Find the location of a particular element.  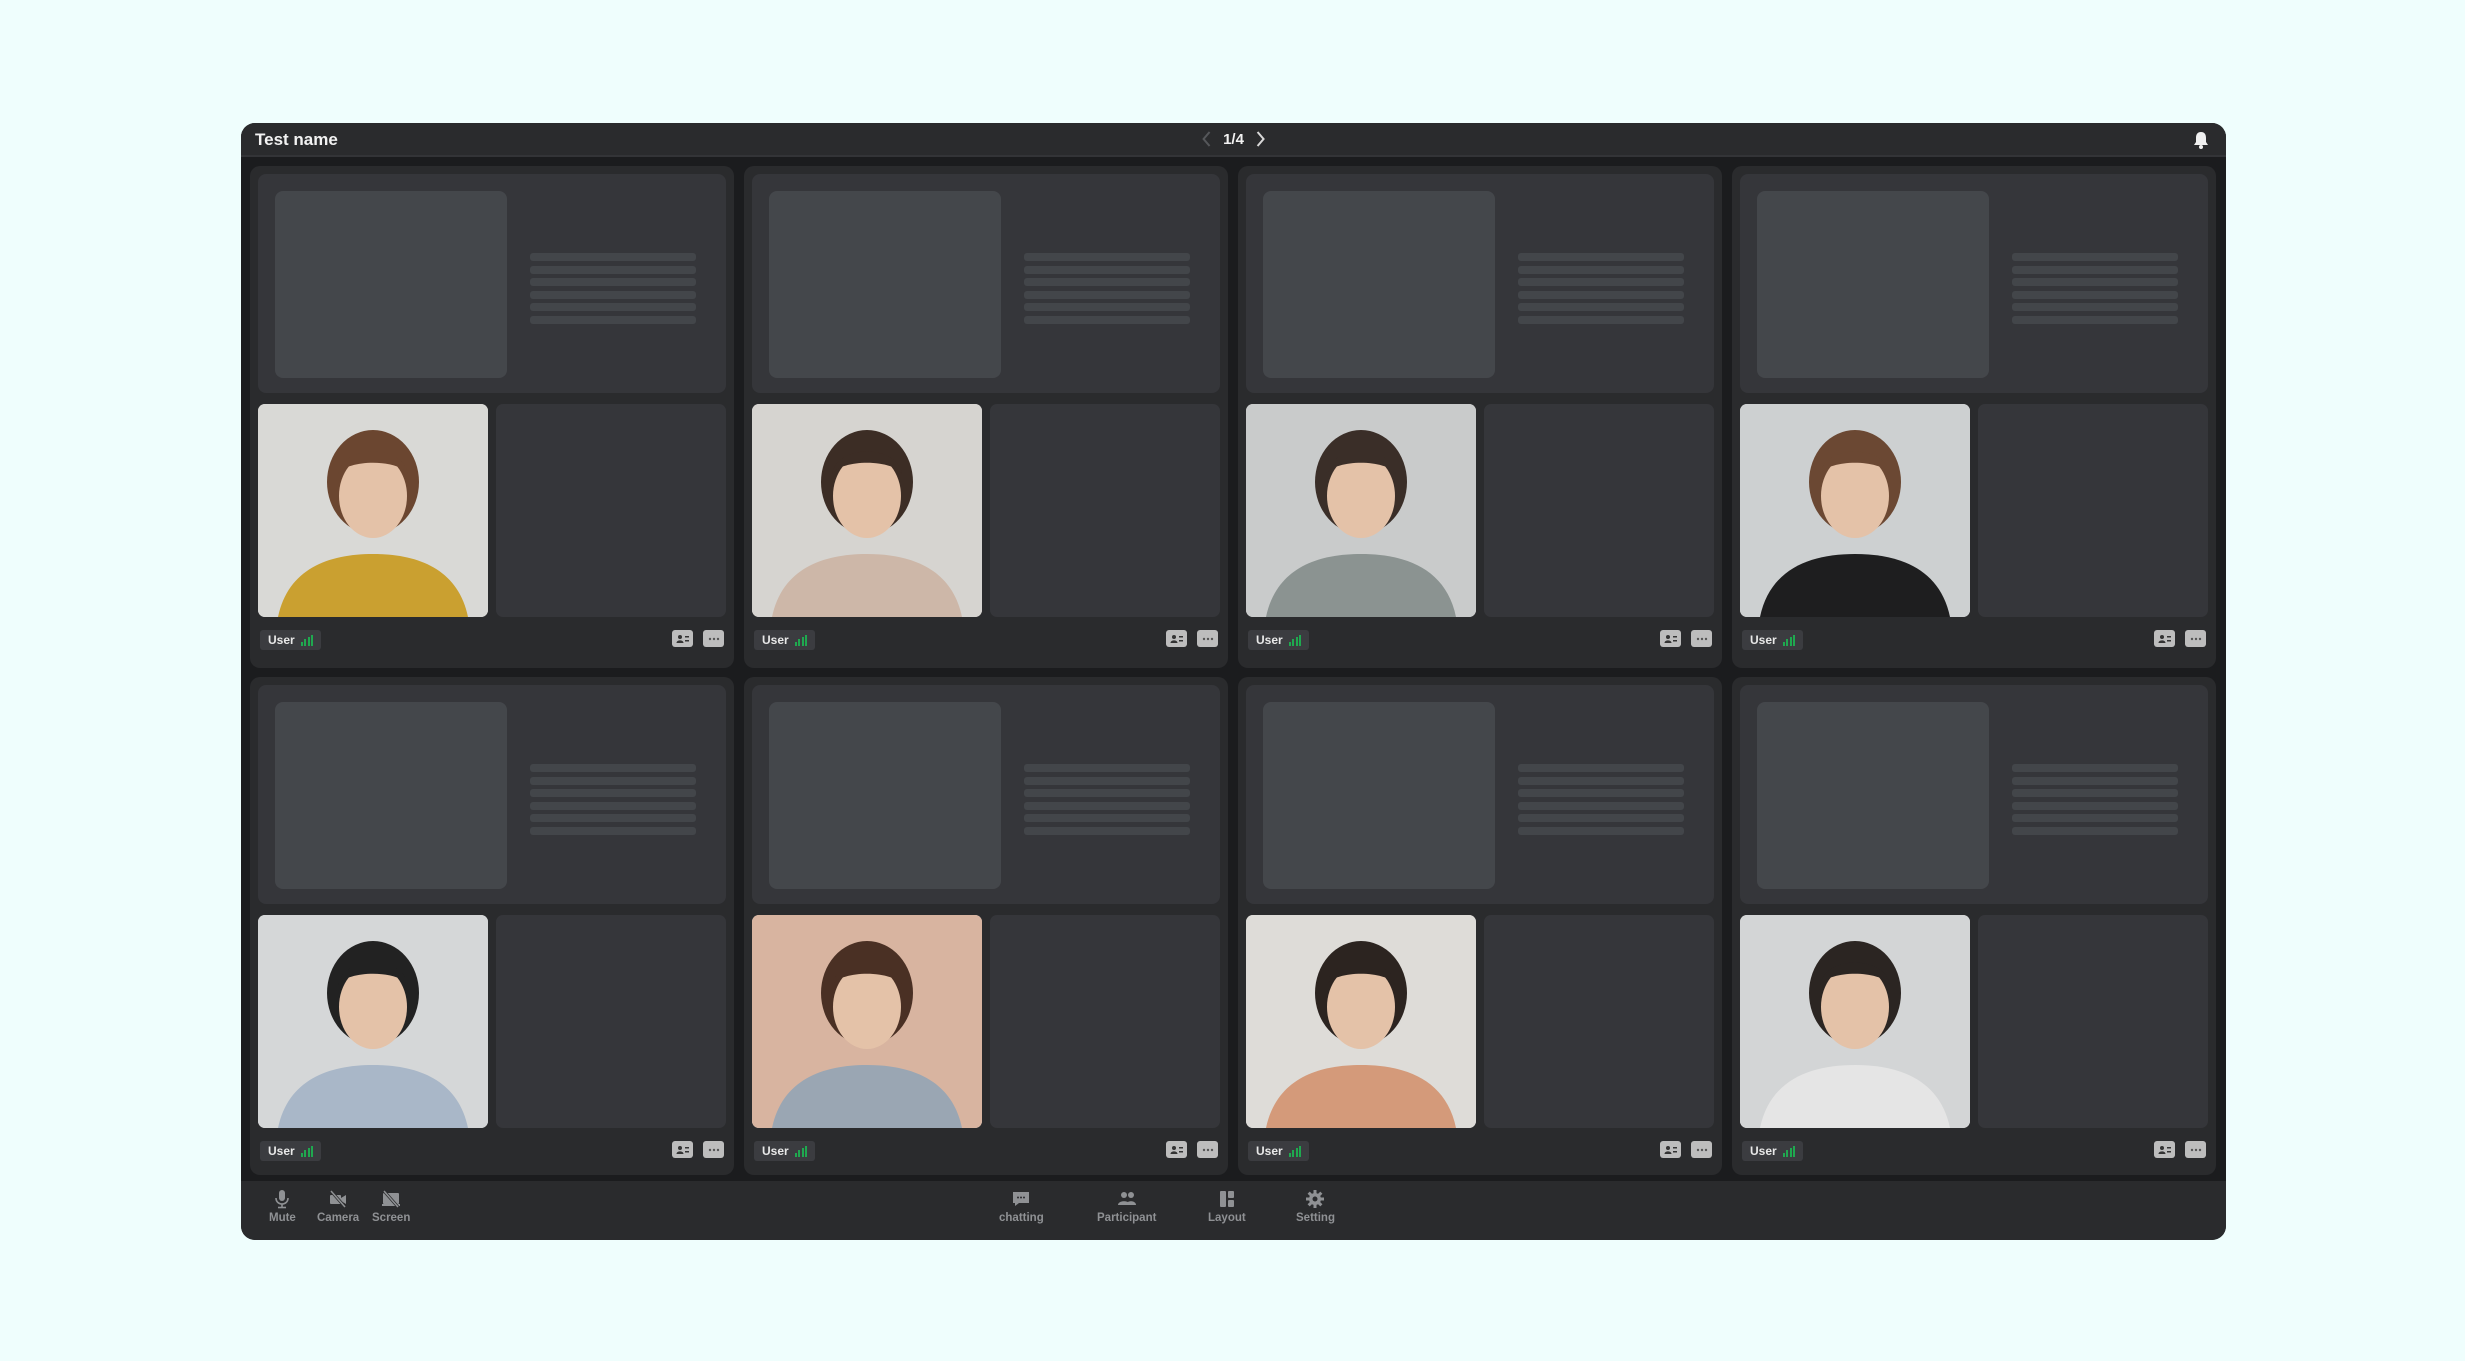

bell-icon is located at coordinates (2201, 140).